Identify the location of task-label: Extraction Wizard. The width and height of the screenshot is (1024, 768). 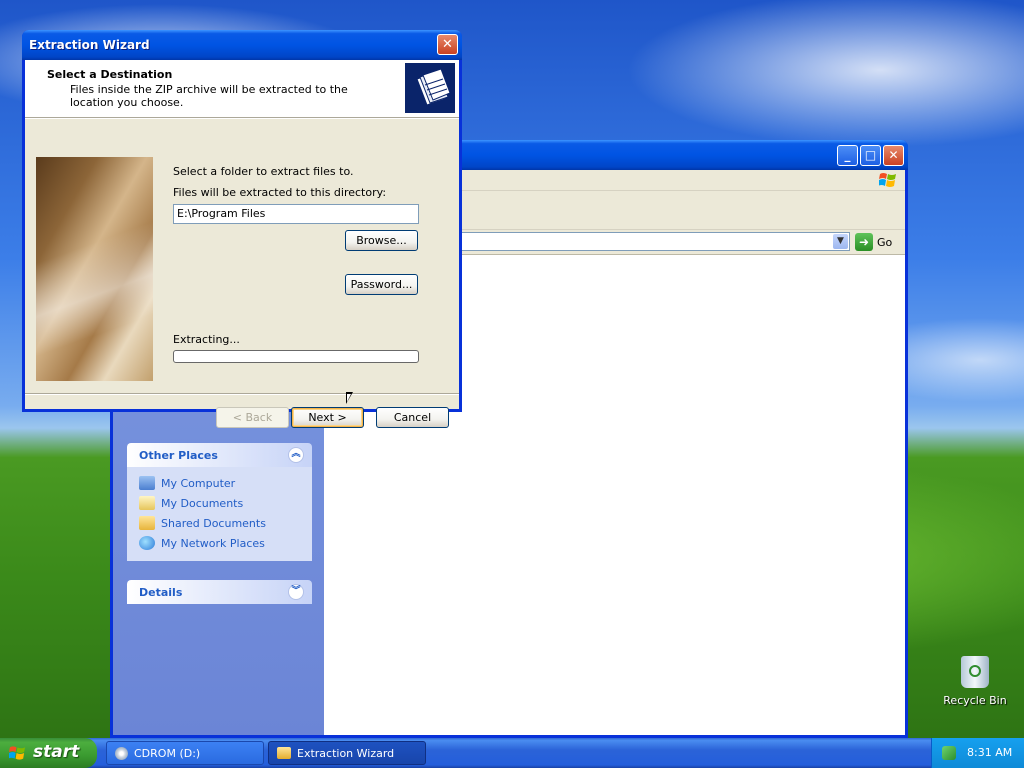
(346, 753).